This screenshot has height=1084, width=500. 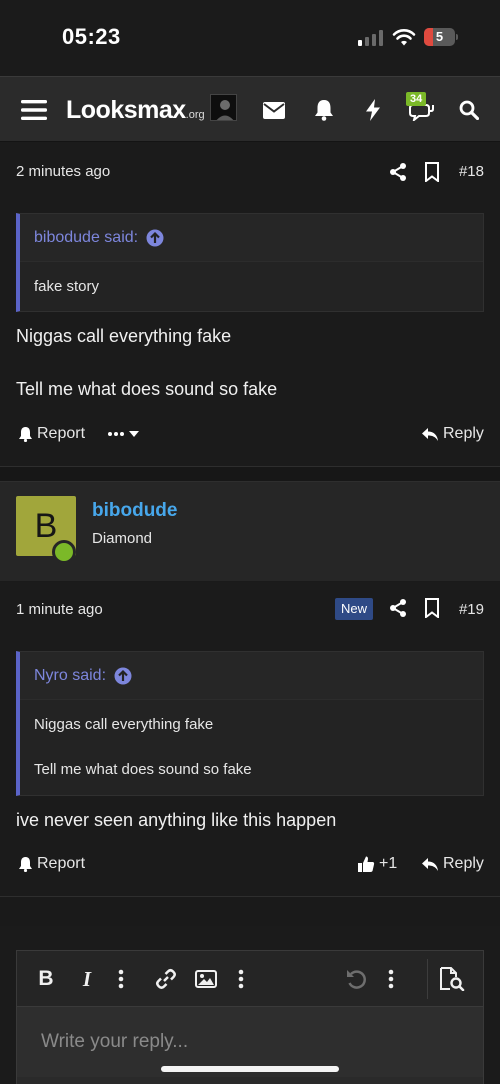 What do you see at coordinates (416, 99) in the screenshot?
I see `conversations-badge: 34` at bounding box center [416, 99].